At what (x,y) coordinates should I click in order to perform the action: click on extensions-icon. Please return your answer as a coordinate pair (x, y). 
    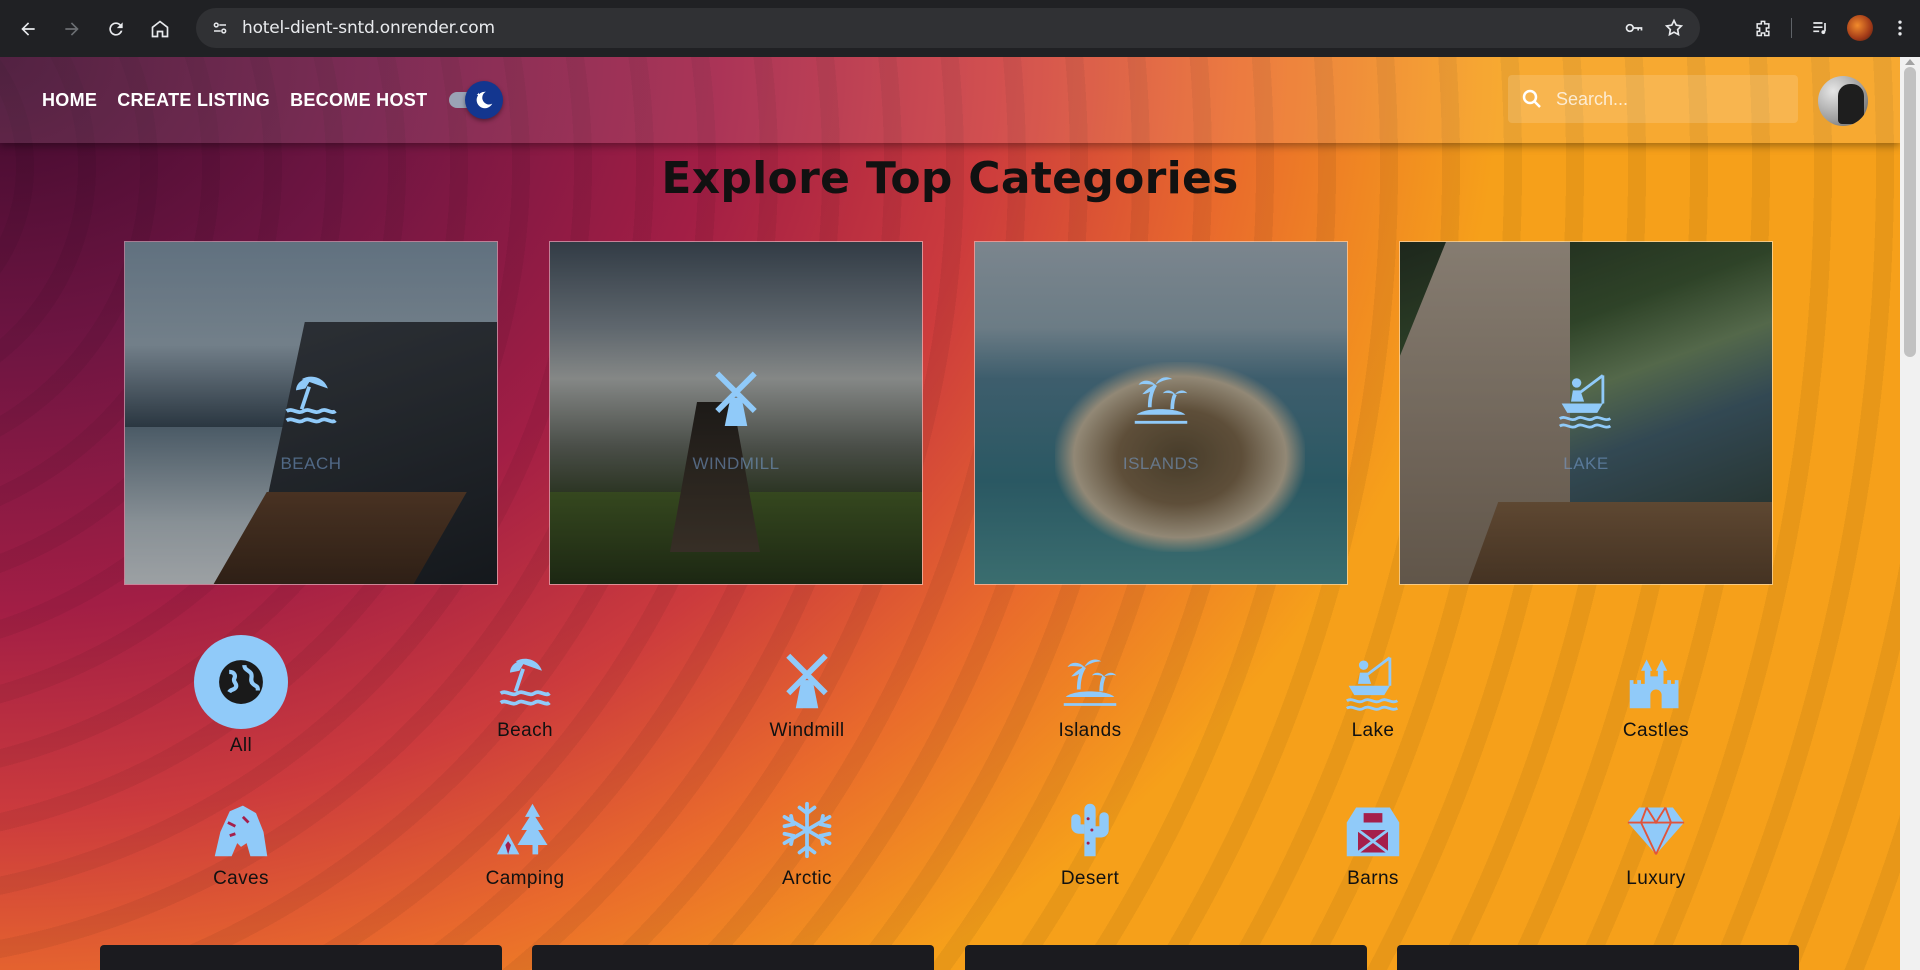
    Looking at the image, I should click on (1763, 28).